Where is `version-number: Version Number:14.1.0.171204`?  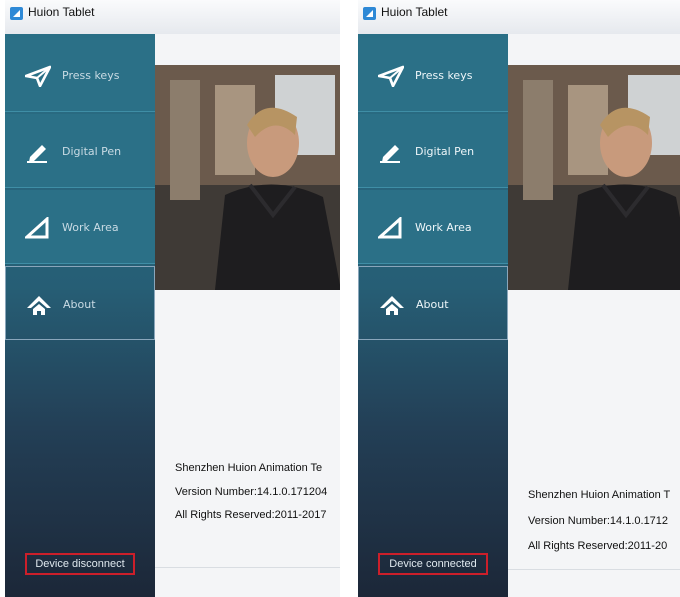 version-number: Version Number:14.1.0.171204 is located at coordinates (251, 492).